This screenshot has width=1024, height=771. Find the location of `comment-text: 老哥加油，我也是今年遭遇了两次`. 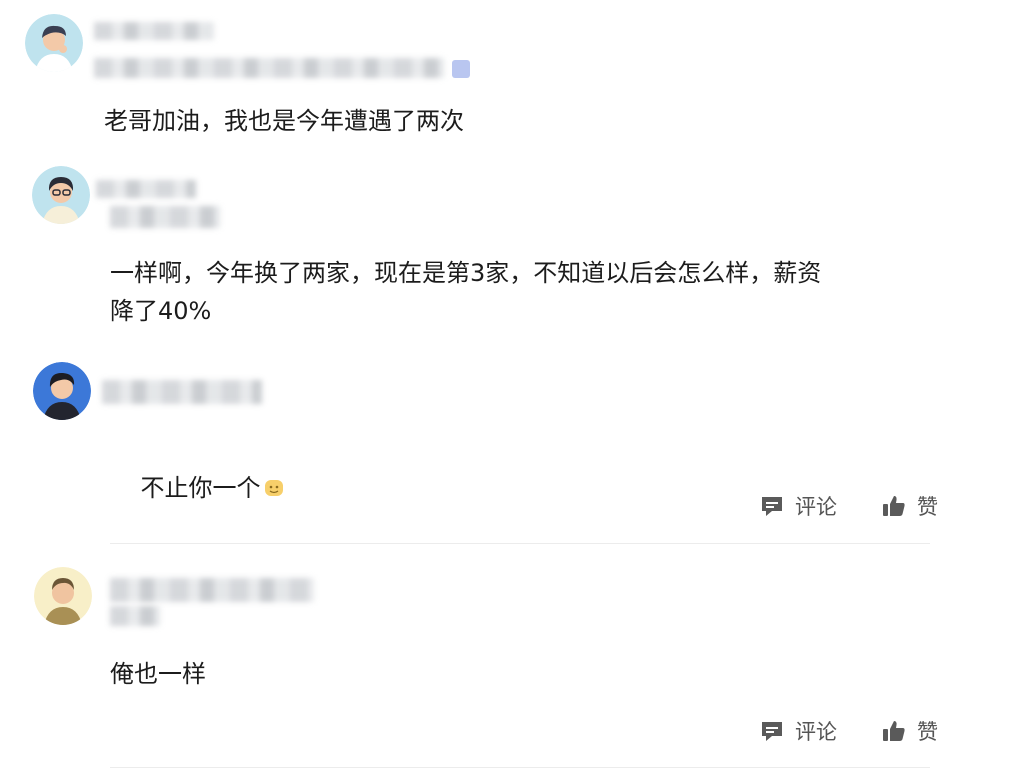

comment-text: 老哥加油，我也是今年遭遇了两次 is located at coordinates (284, 121).